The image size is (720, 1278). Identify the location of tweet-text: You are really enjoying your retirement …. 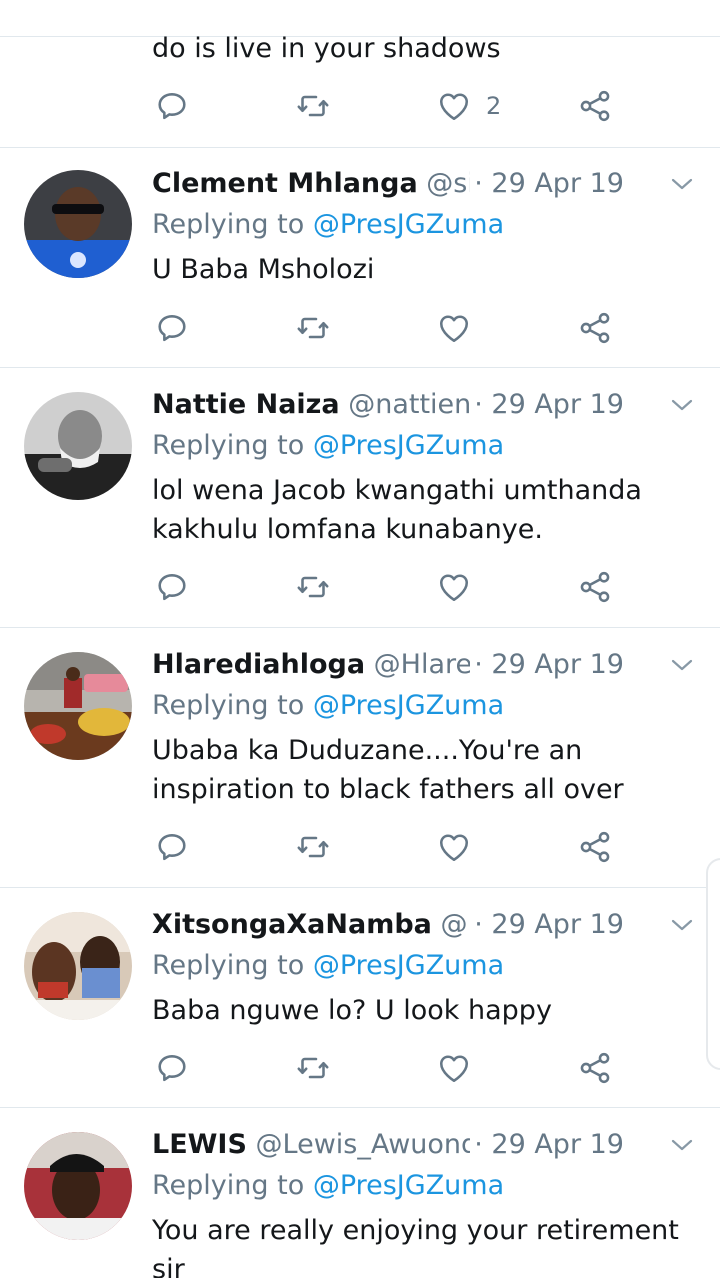
(415, 1246).